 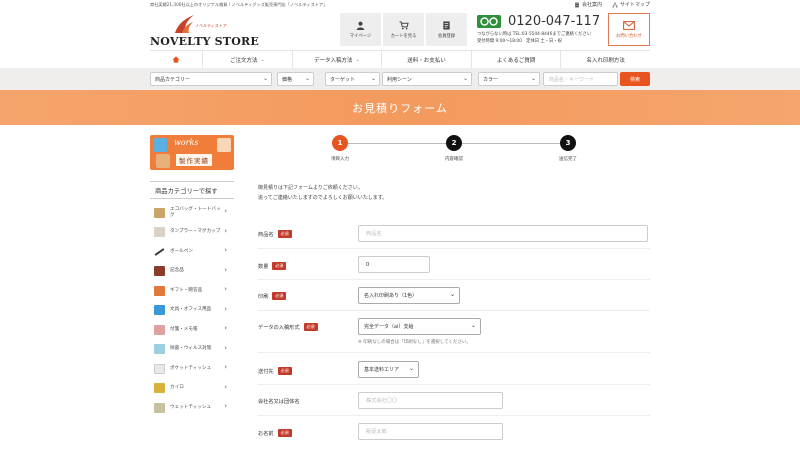 I want to click on category-label: 除菌・ウィルス対策, so click(x=191, y=349).